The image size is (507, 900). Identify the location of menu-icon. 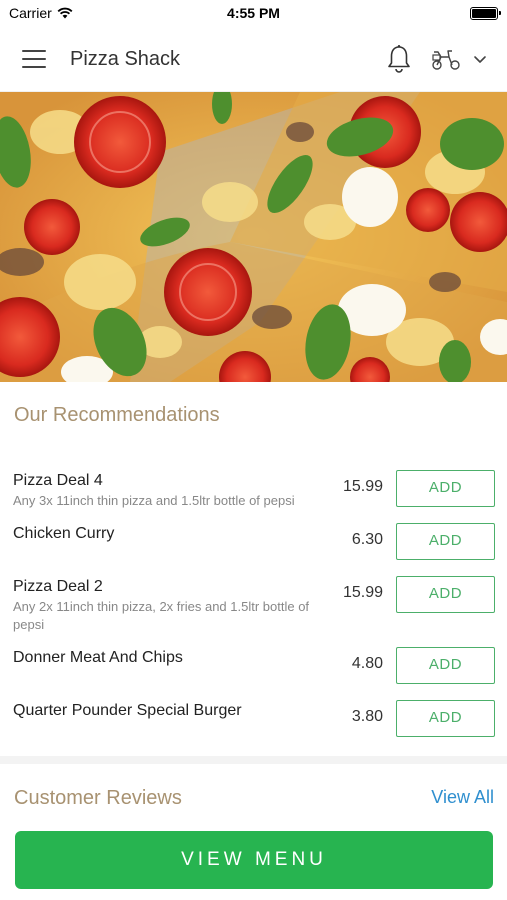
(35, 60).